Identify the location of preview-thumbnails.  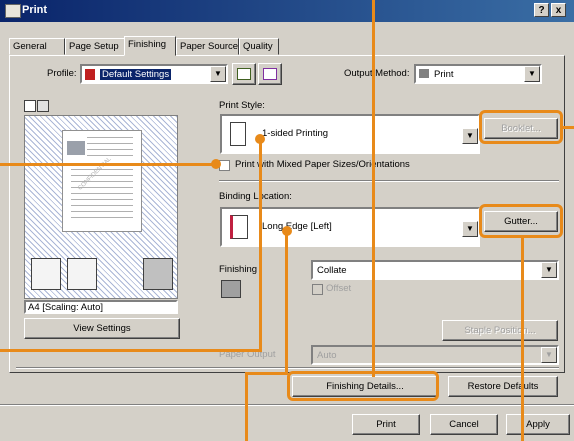
(102, 276).